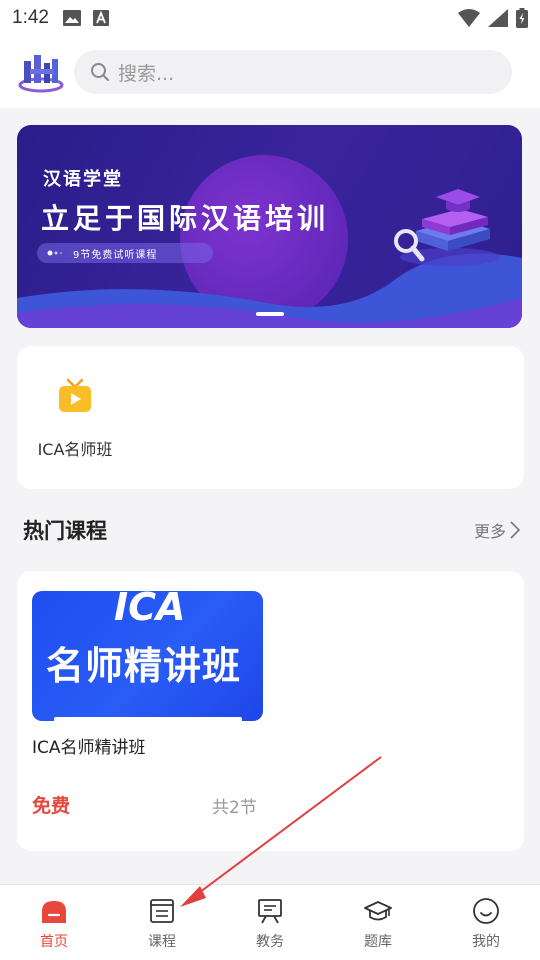  Describe the element at coordinates (83, 179) in the screenshot. I see `banner-subtitle: 汉语学堂` at that location.